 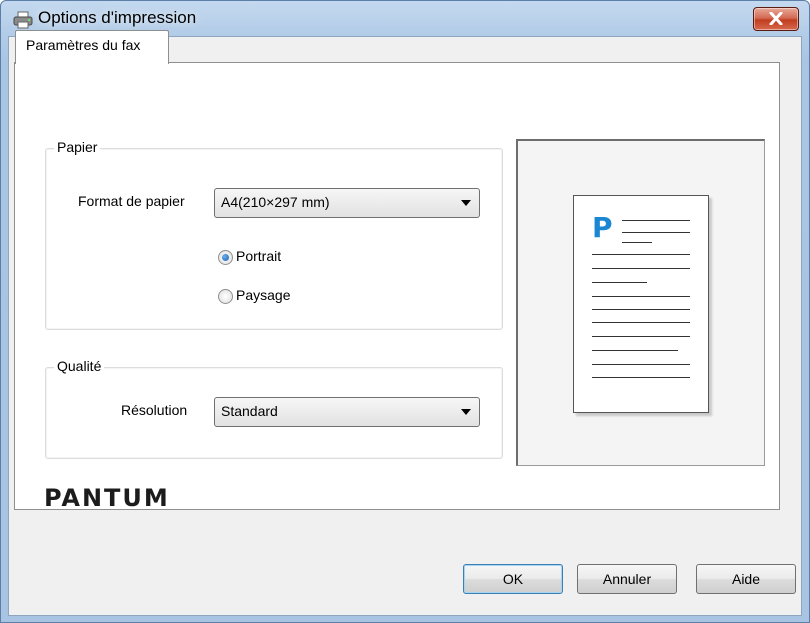 What do you see at coordinates (107, 498) in the screenshot?
I see `pantum-logo: PANTUM` at bounding box center [107, 498].